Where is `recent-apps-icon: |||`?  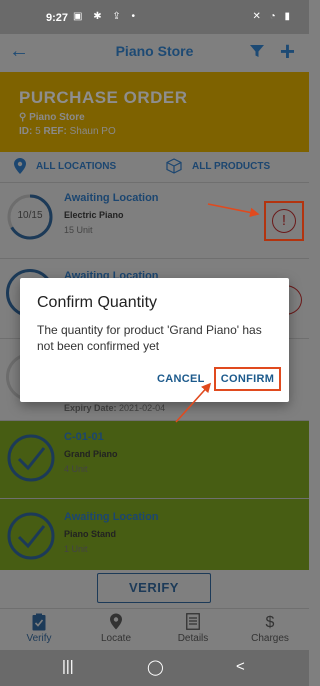
recent-apps-icon: ||| is located at coordinates (68, 666).